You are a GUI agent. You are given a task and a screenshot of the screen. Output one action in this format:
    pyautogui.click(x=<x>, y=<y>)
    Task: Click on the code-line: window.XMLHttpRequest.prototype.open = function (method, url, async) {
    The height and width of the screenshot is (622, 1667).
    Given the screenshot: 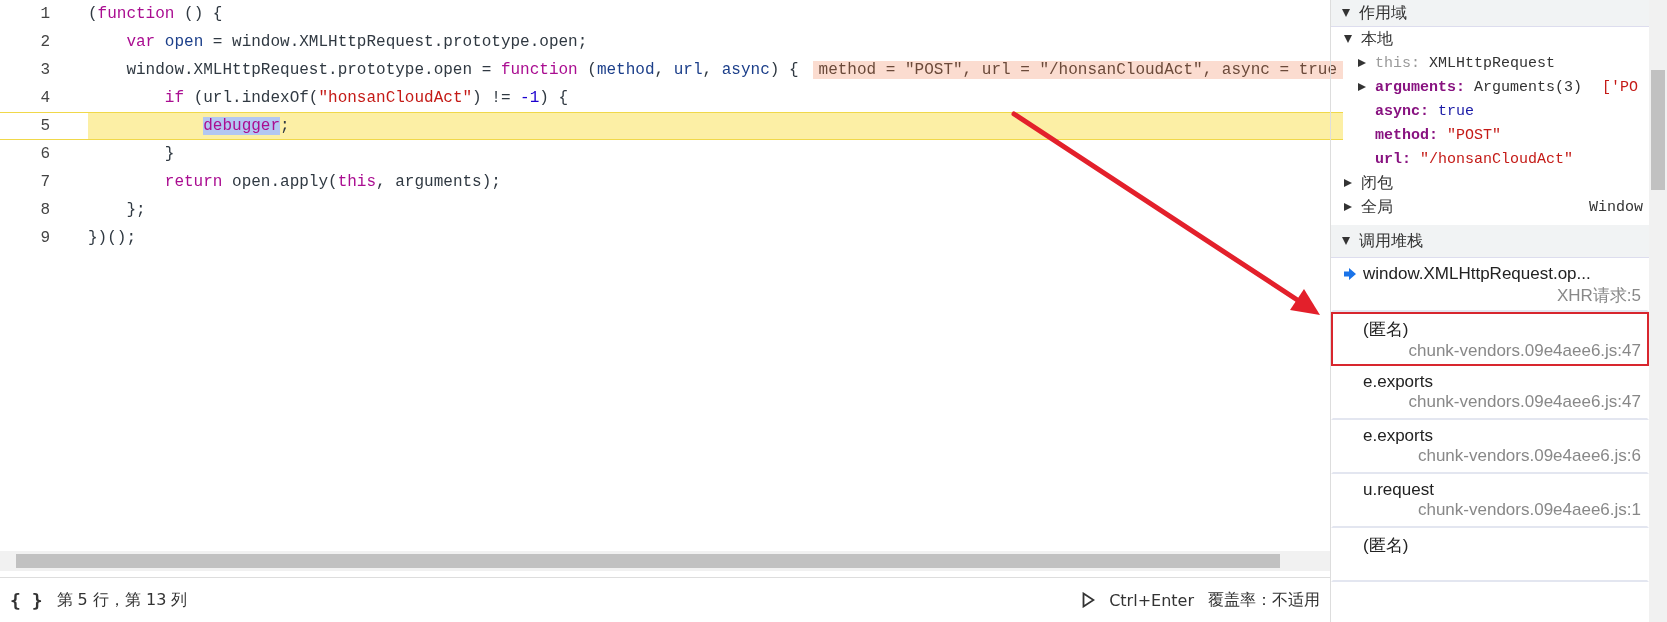 What is the action you would take?
    pyautogui.click(x=462, y=70)
    